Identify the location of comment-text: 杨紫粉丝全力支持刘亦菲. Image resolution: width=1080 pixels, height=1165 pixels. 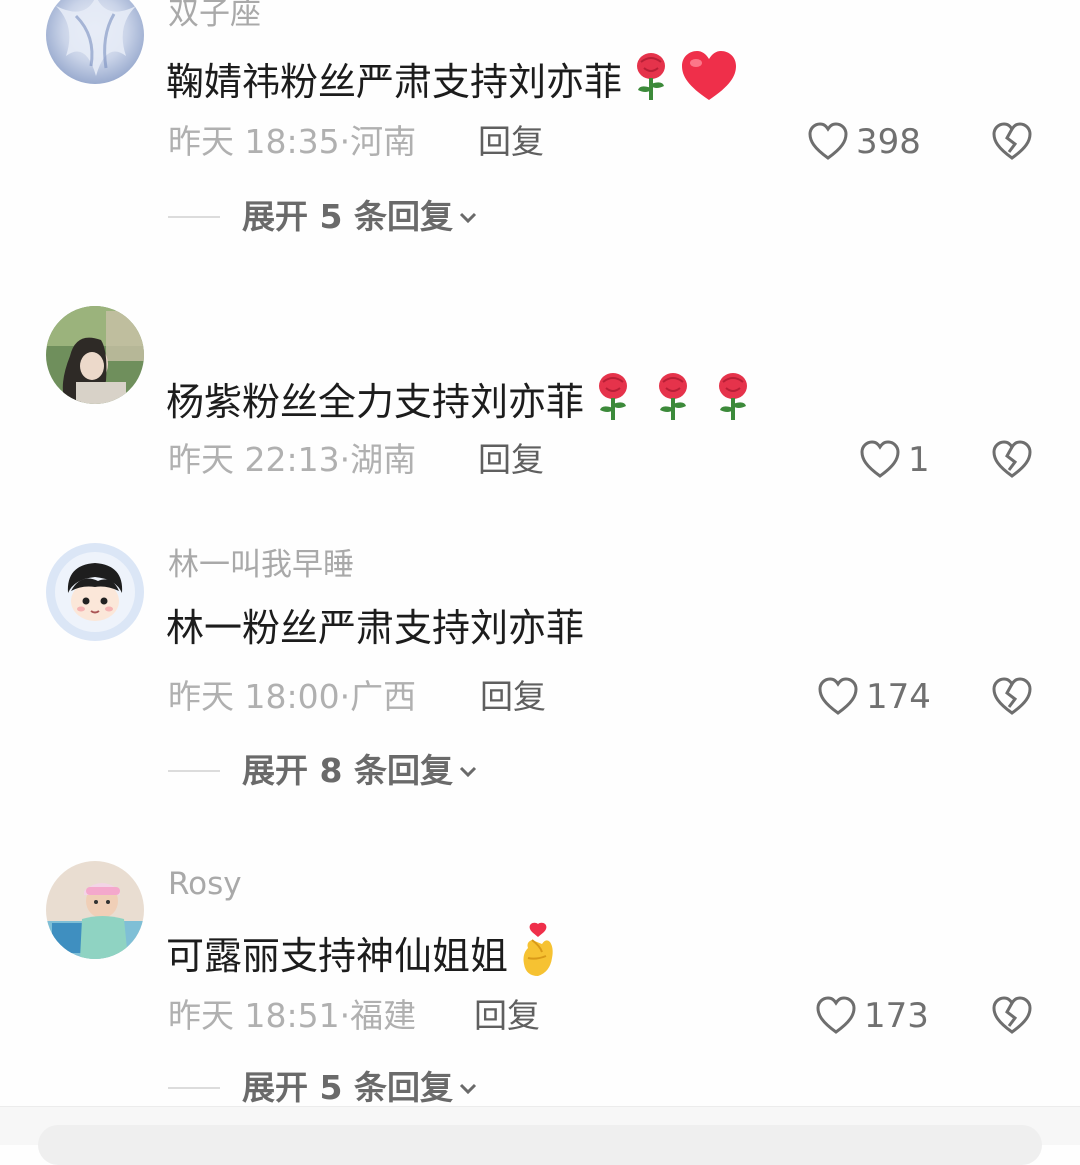
(459, 401).